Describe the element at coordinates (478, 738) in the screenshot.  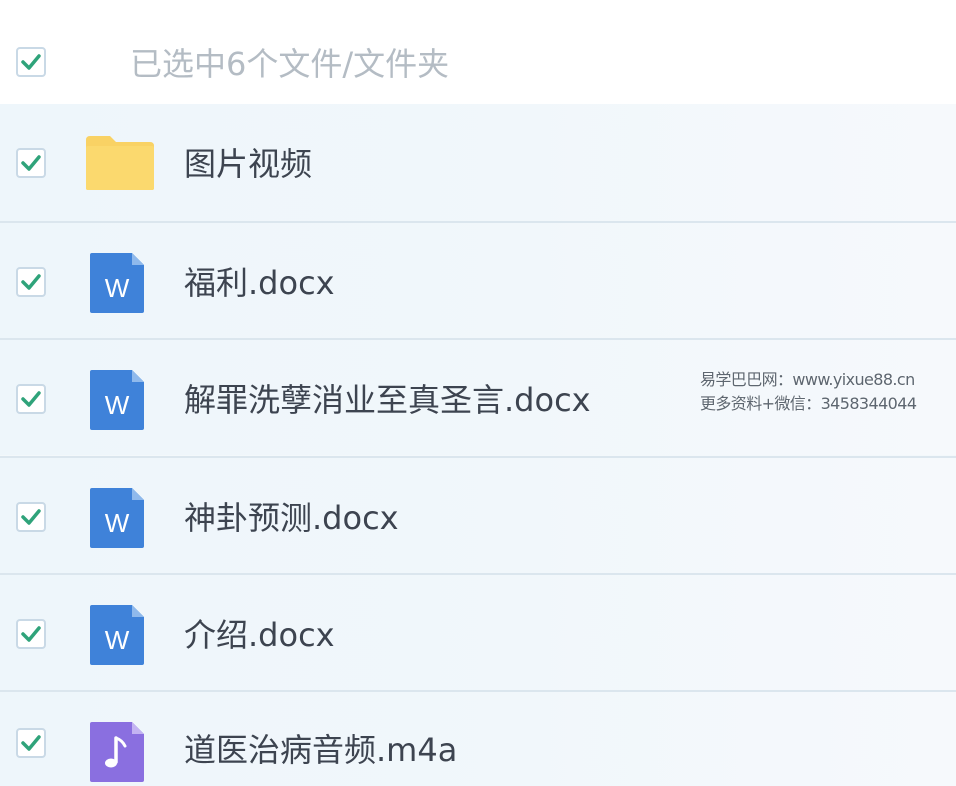
I see `file-row: 道医治病音频.m4a` at that location.